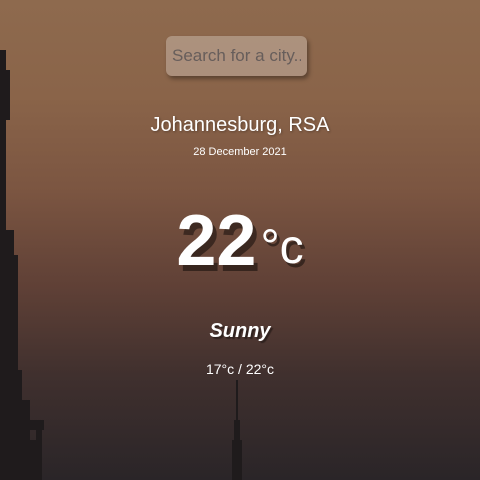 The height and width of the screenshot is (480, 480). Describe the element at coordinates (240, 152) in the screenshot. I see `location-date: 28 December 2021` at that location.